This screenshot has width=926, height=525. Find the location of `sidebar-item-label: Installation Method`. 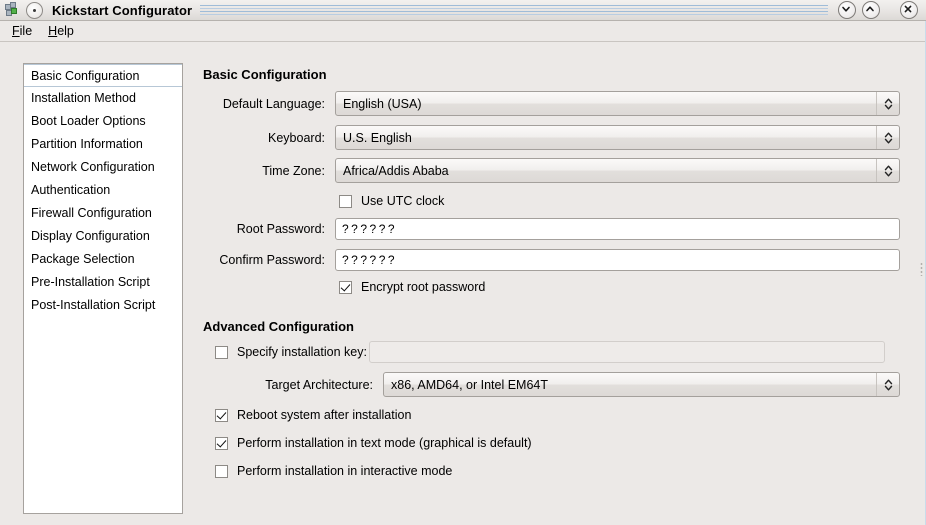

sidebar-item-label: Installation Method is located at coordinates (83, 98).